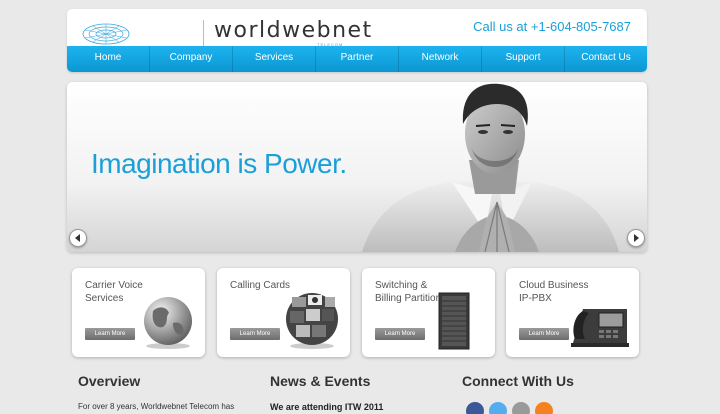 This screenshot has height=414, width=720. Describe the element at coordinates (168, 323) in the screenshot. I see `globe-icon` at that location.